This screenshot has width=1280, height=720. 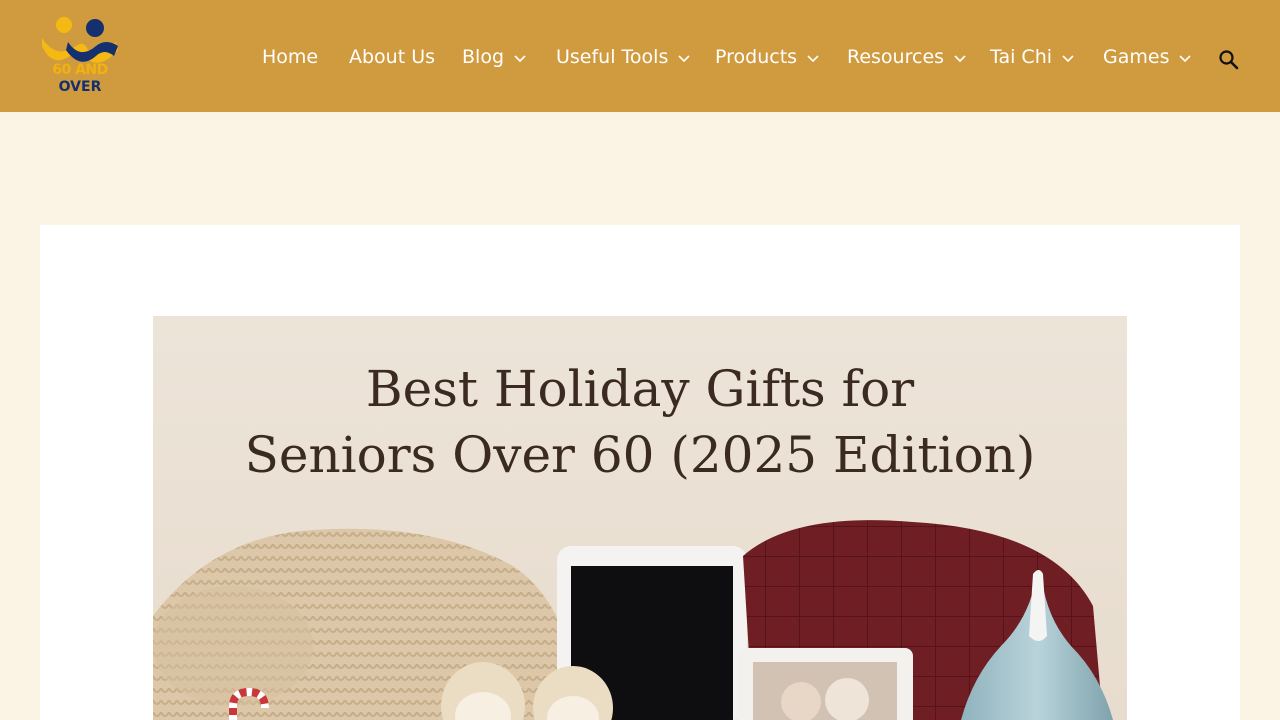 I want to click on logo-text-line1: 60 AND, so click(x=80, y=70).